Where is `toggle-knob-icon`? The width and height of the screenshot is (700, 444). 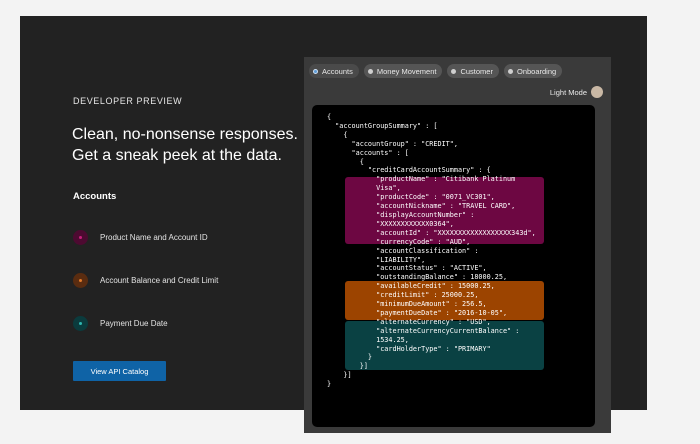 toggle-knob-icon is located at coordinates (597, 92).